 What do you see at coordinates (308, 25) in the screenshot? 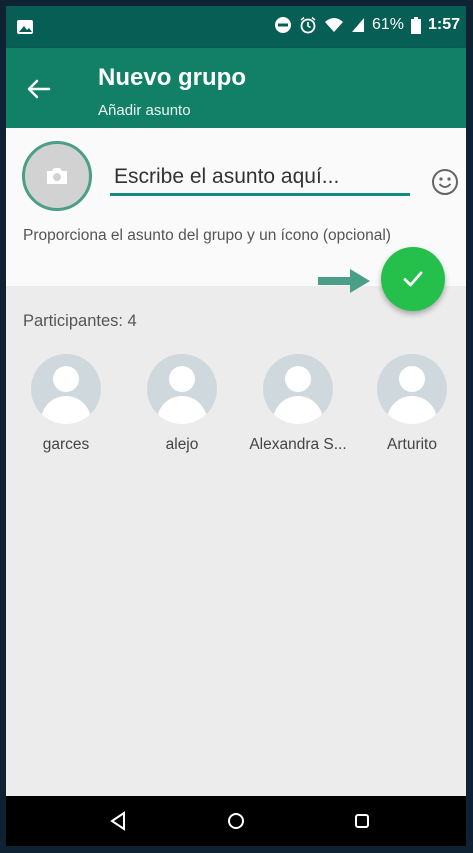
I see `alarm-icon` at bounding box center [308, 25].